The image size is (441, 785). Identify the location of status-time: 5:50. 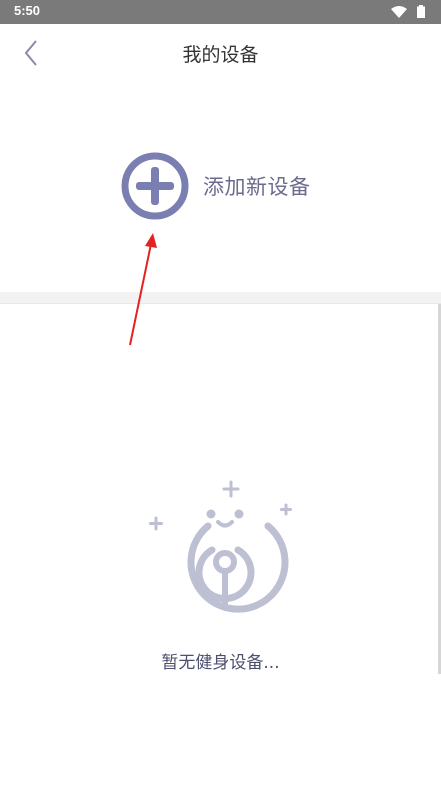
(27, 10).